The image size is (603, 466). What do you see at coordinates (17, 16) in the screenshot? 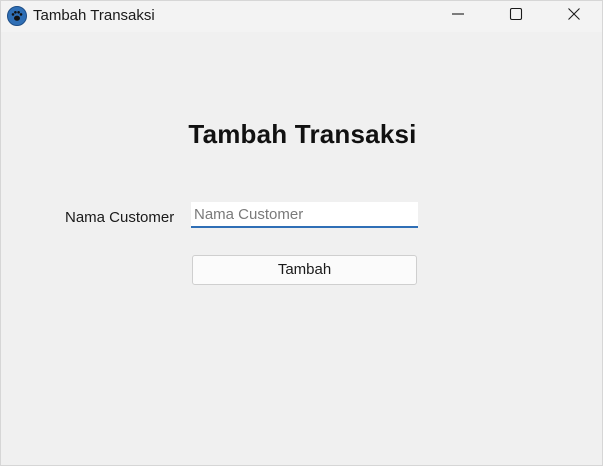
I see `paw-icon` at bounding box center [17, 16].